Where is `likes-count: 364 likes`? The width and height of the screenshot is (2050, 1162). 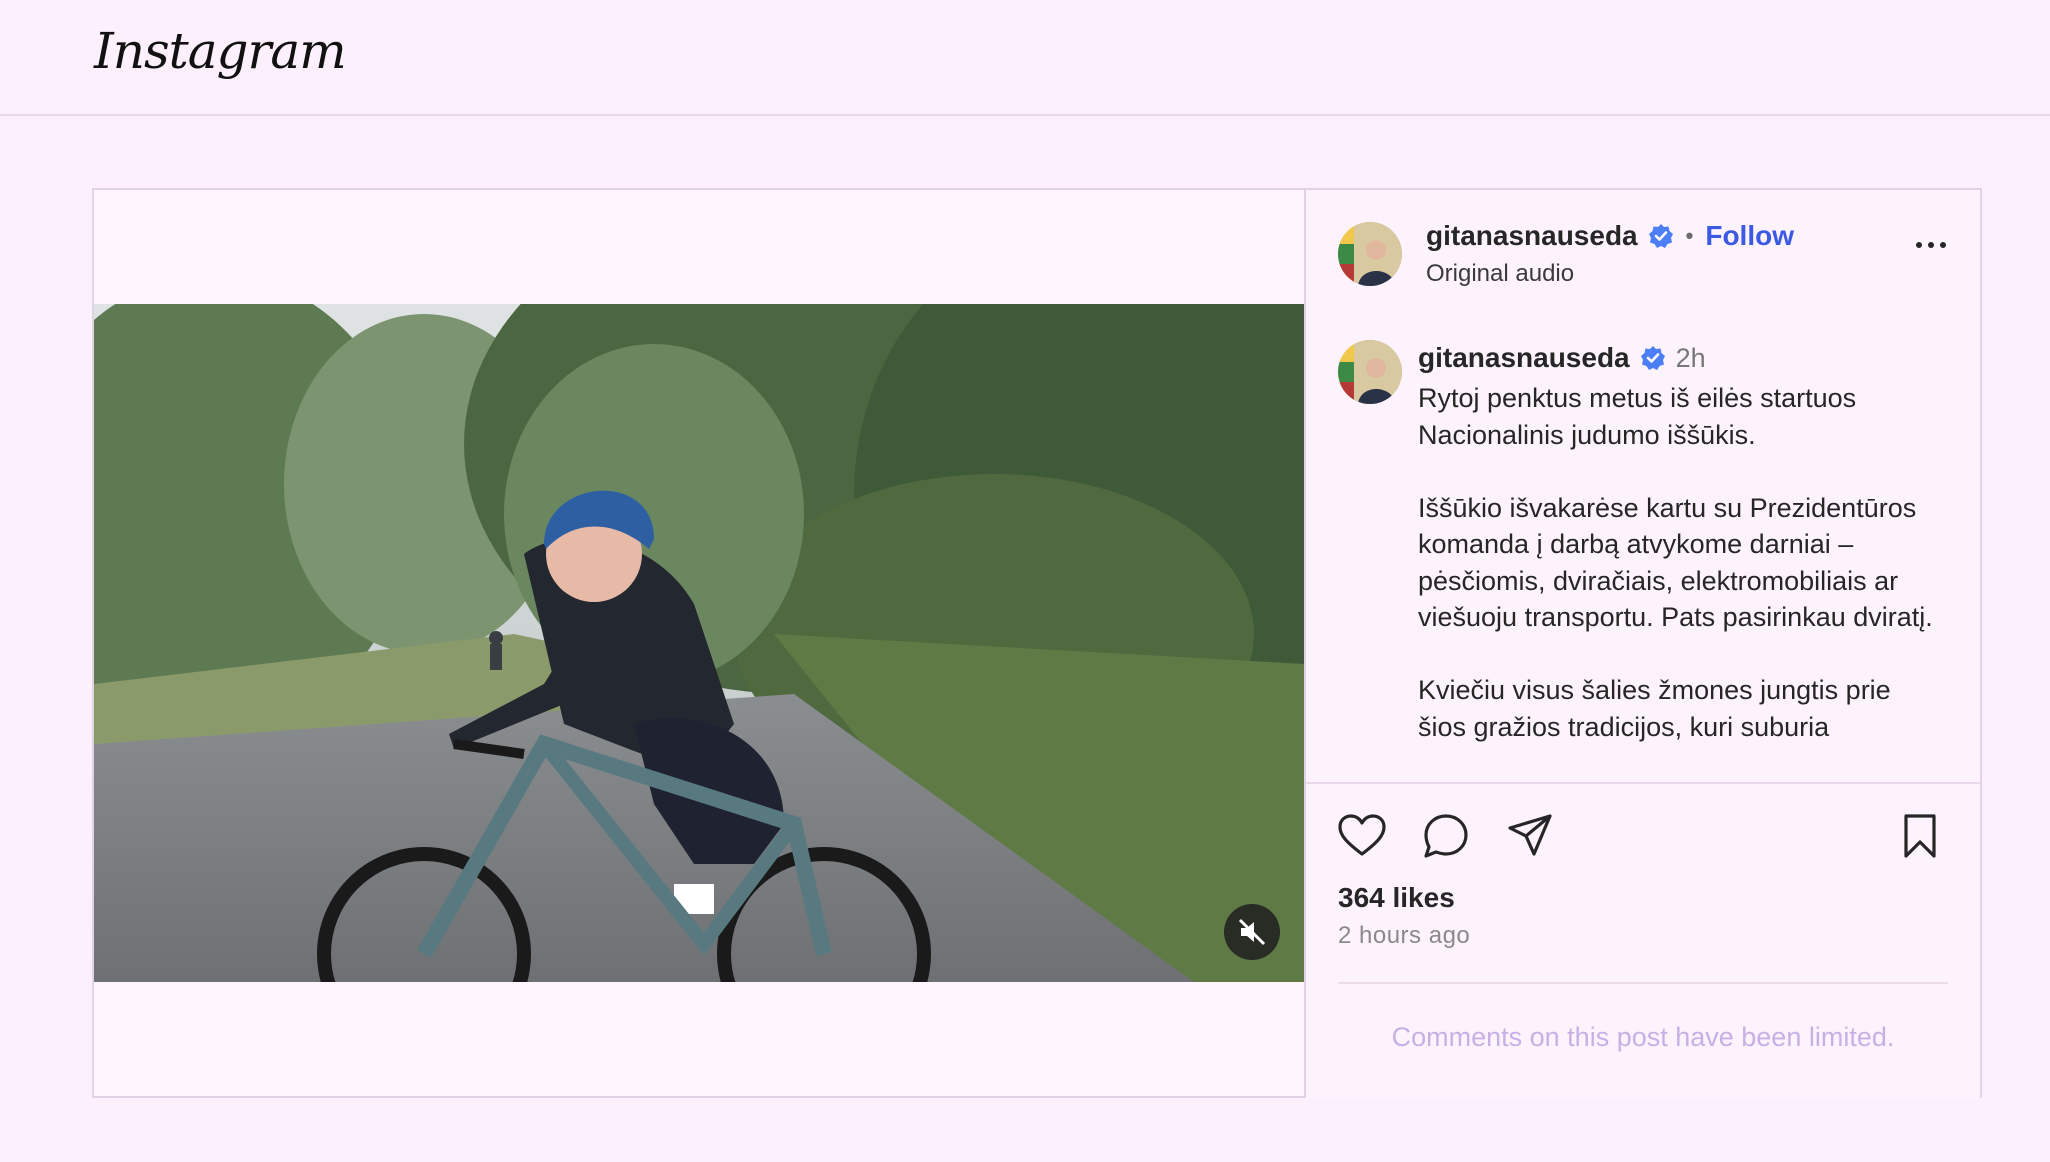 likes-count: 364 likes is located at coordinates (1396, 898).